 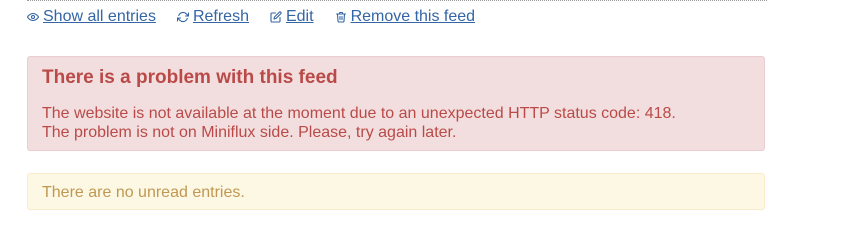 I want to click on remove-feed-link: Remove this feed, so click(x=405, y=17).